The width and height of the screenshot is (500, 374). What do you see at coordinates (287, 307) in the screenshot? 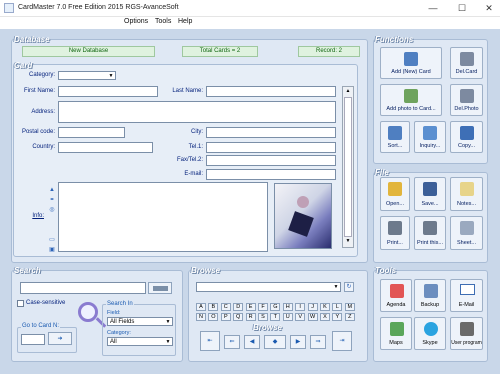
I see `letter-button-h: H` at bounding box center [287, 307].